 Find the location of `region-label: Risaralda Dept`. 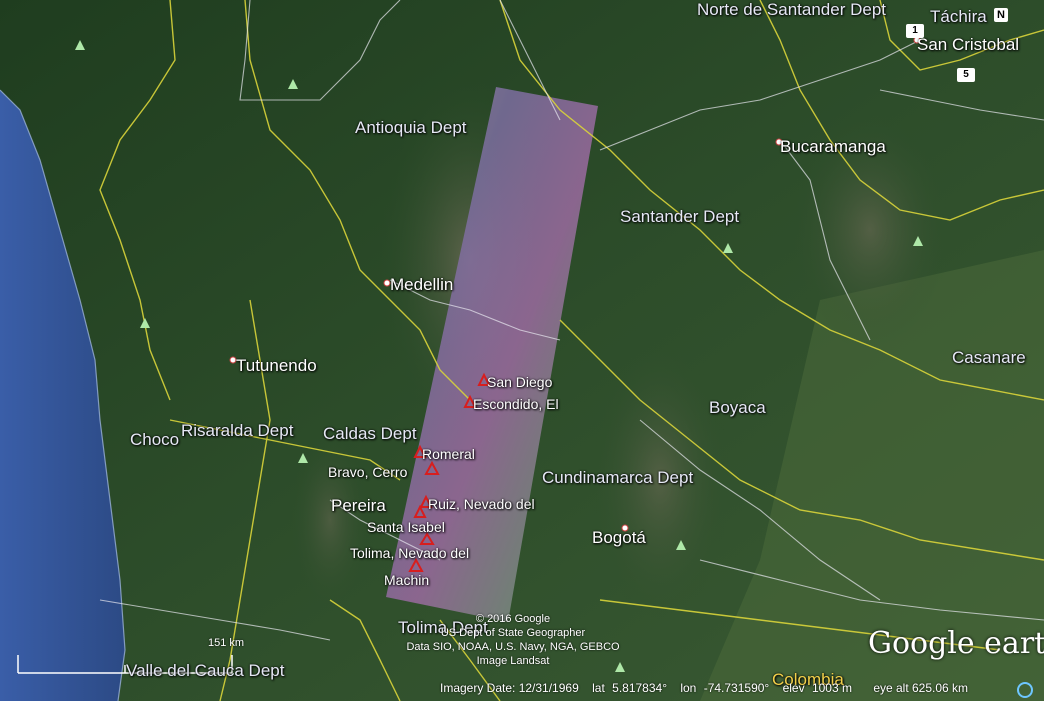

region-label: Risaralda Dept is located at coordinates (237, 430).